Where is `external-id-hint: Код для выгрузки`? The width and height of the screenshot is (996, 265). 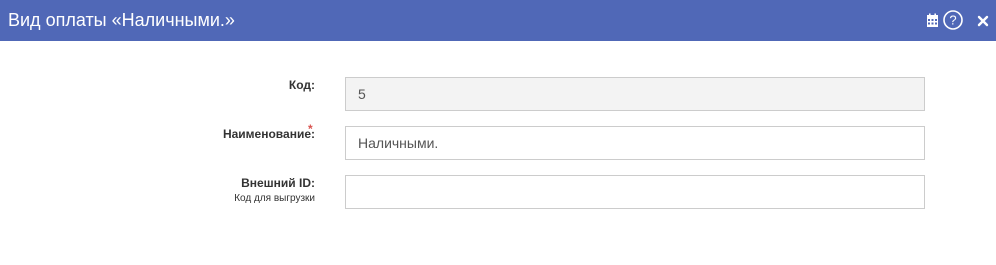 external-id-hint: Код для выгрузки is located at coordinates (274, 198).